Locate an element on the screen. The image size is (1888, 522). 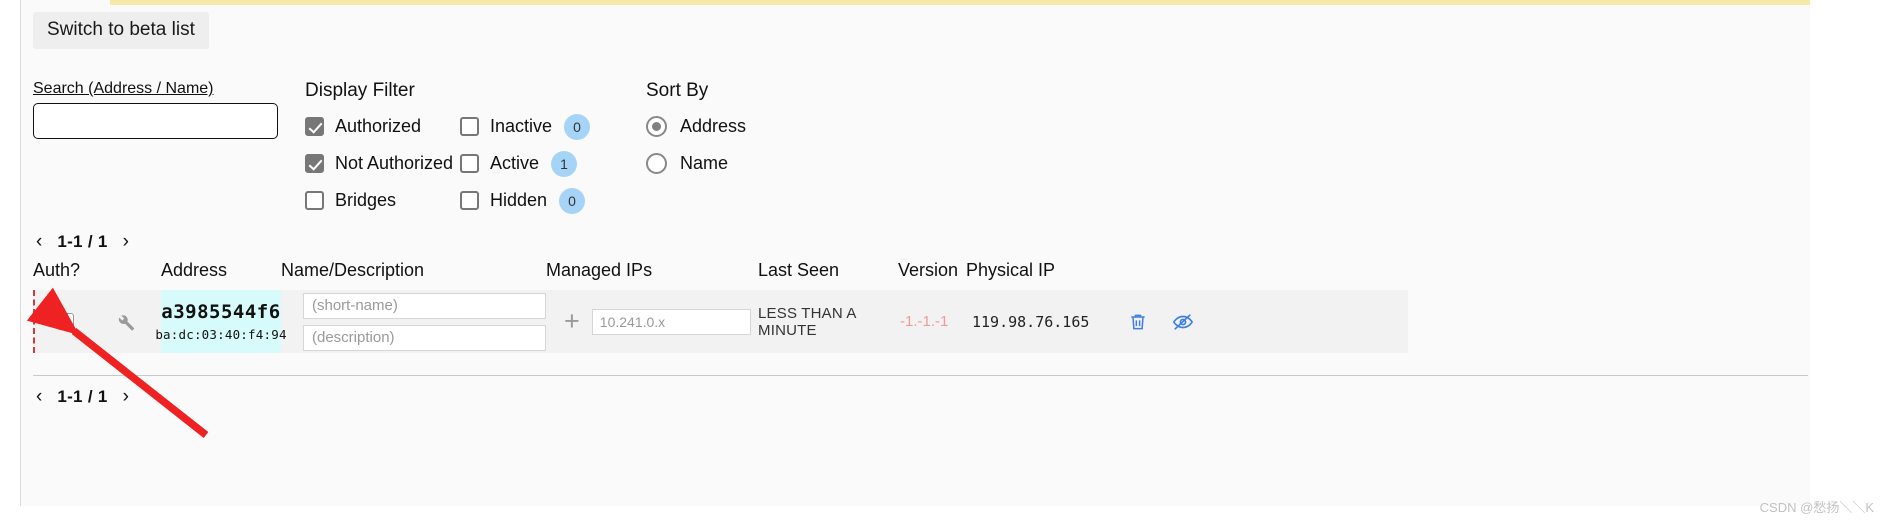
filter-not-authorized: Not Authorized is located at coordinates (382, 163).